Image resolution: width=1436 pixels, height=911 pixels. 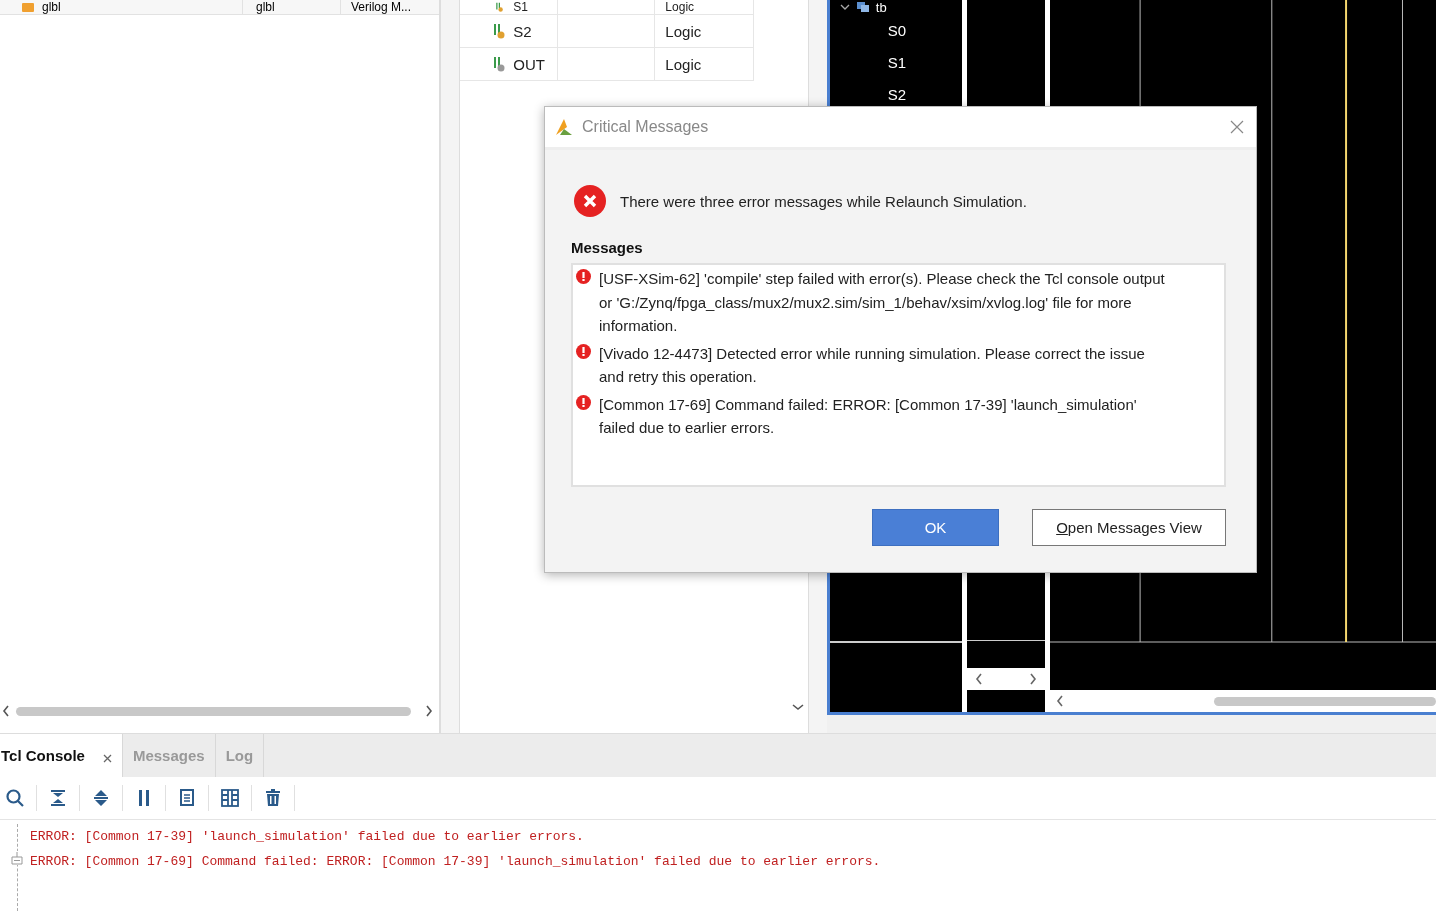 What do you see at coordinates (897, 30) in the screenshot?
I see `signal-name: S0` at bounding box center [897, 30].